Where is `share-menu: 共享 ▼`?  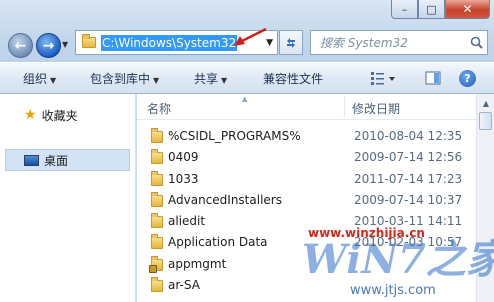
share-menu: 共享 ▼ is located at coordinates (210, 78).